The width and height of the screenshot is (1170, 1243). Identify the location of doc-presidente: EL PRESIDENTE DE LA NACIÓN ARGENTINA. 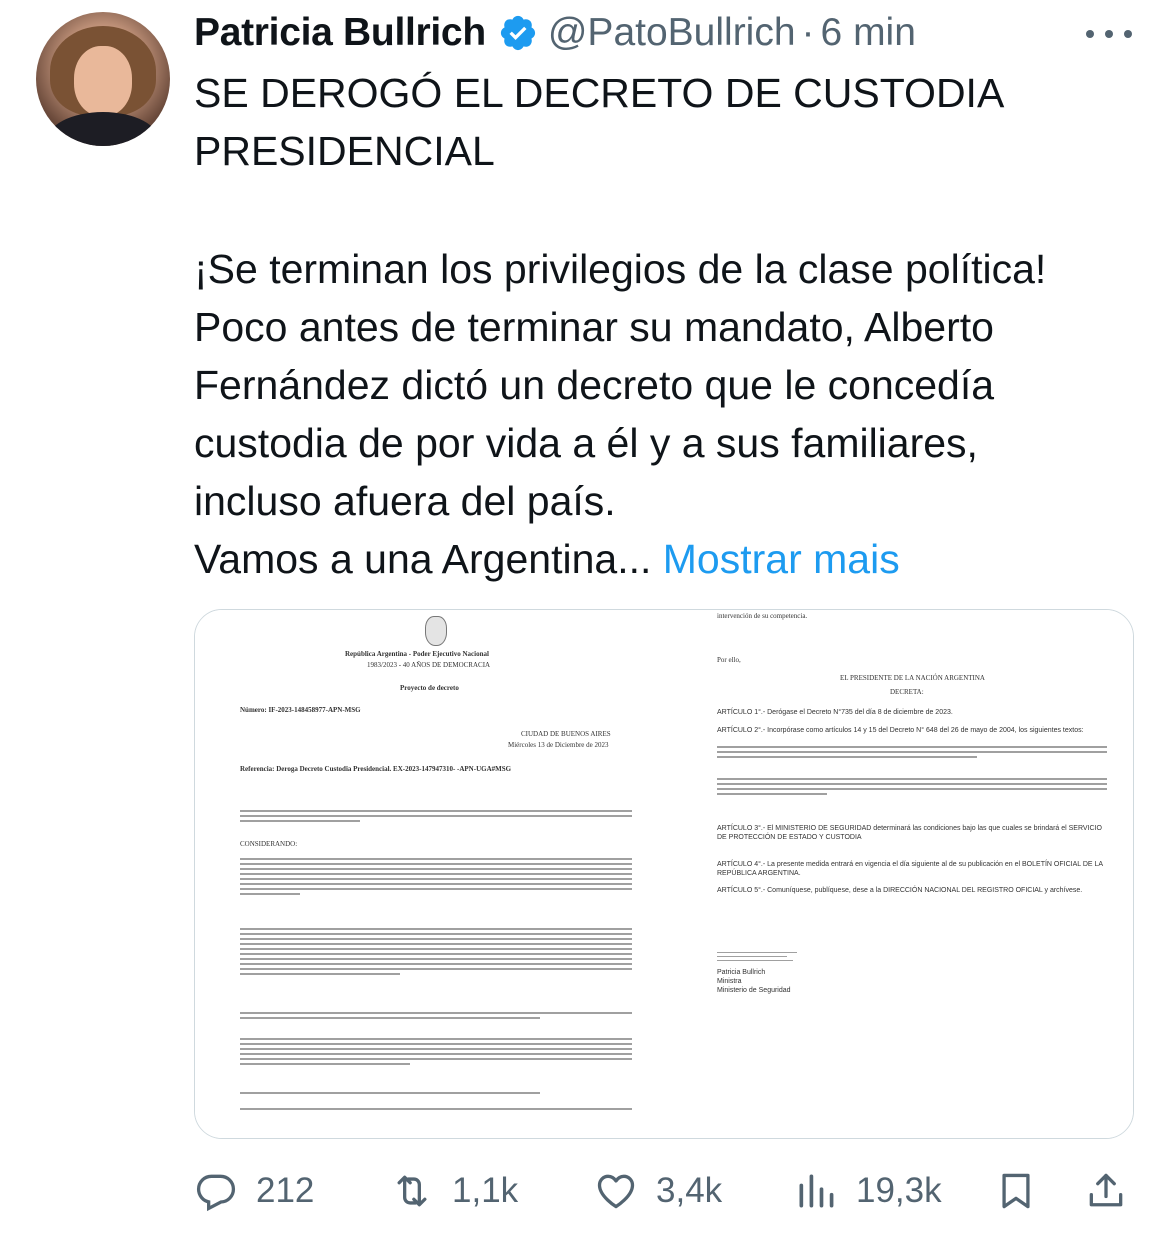
(912, 678).